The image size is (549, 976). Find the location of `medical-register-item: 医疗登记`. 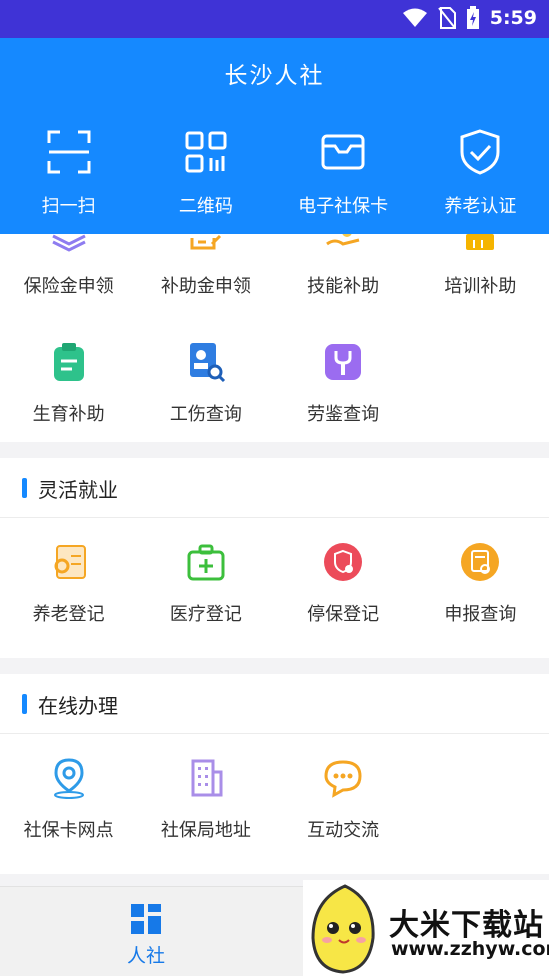

medical-register-item: 医疗登记 is located at coordinates (205, 583).